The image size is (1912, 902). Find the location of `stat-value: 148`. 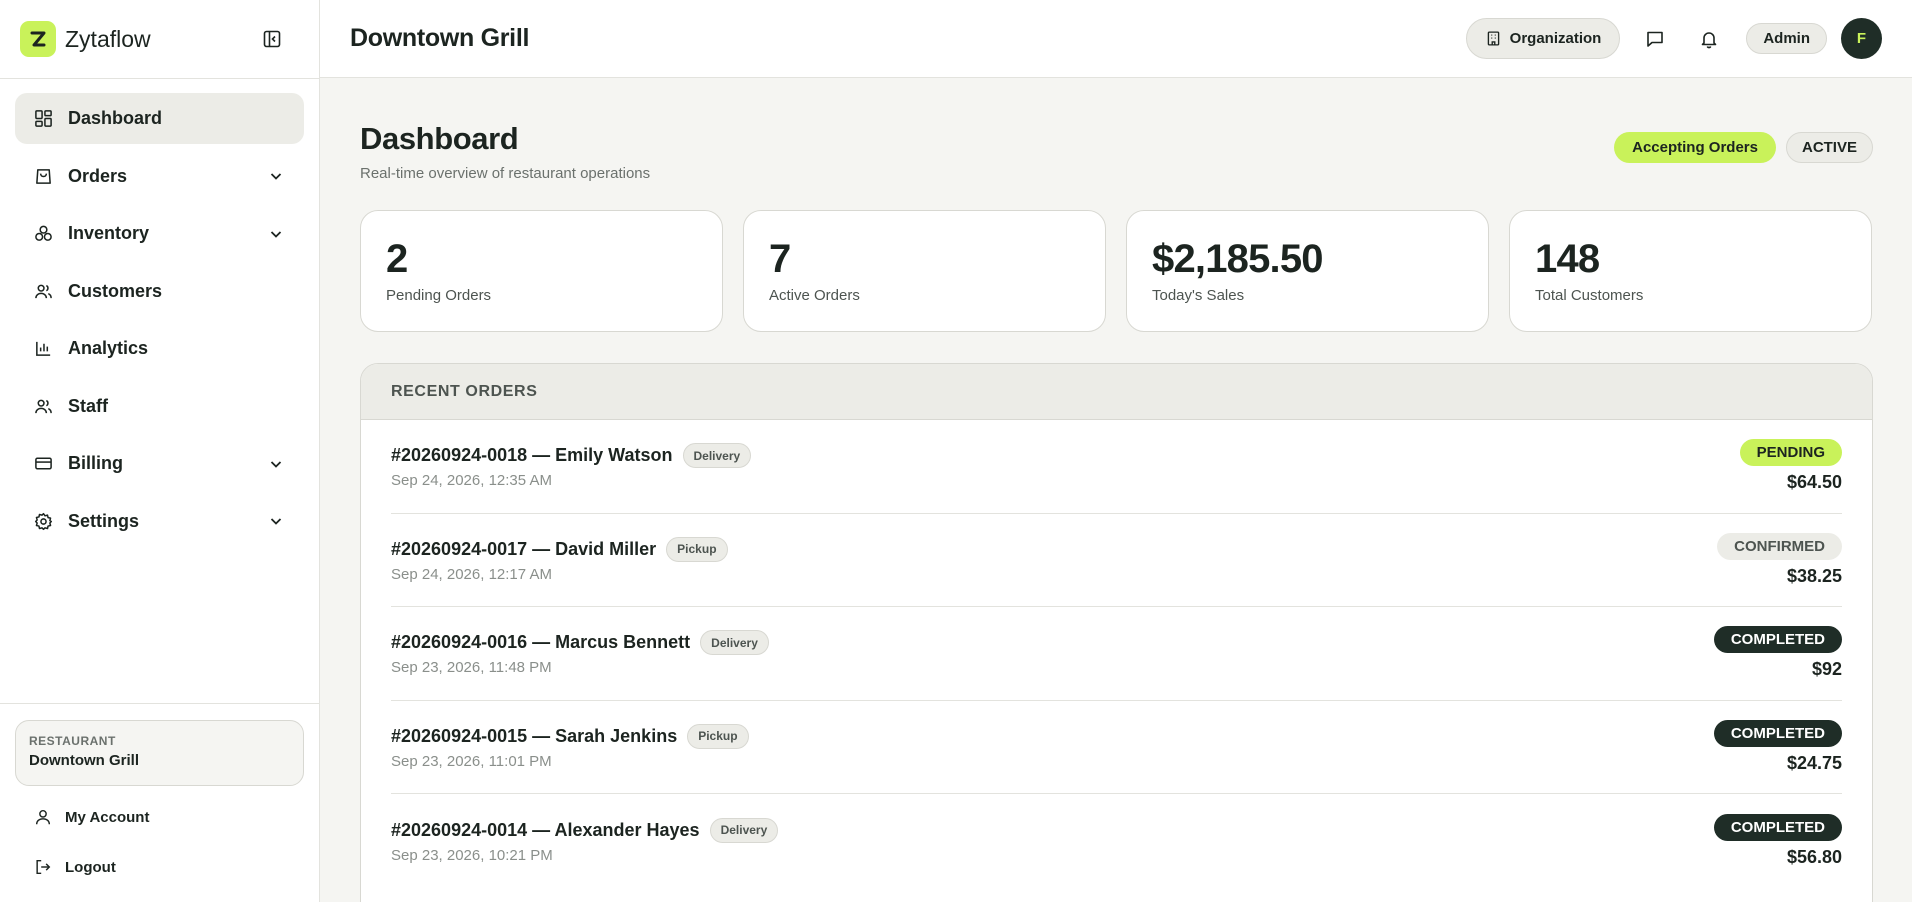

stat-value: 148 is located at coordinates (1567, 259).